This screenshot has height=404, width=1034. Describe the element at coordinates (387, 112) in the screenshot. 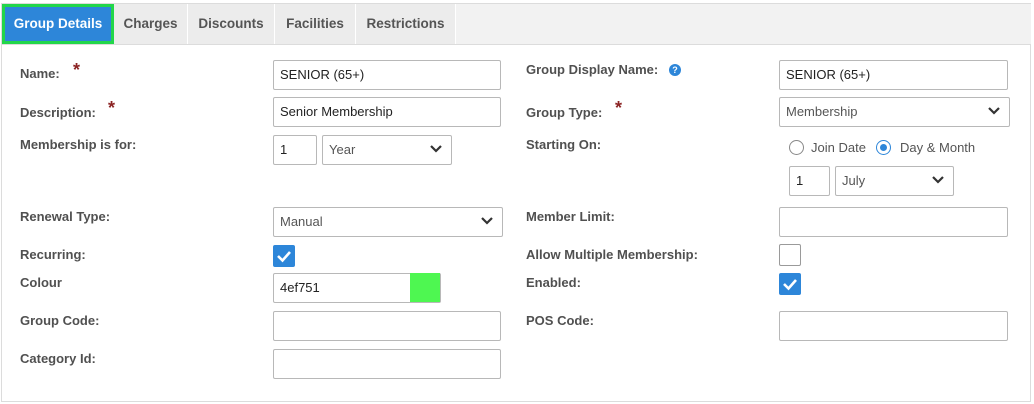

I see `description-input: Senior Membership` at that location.